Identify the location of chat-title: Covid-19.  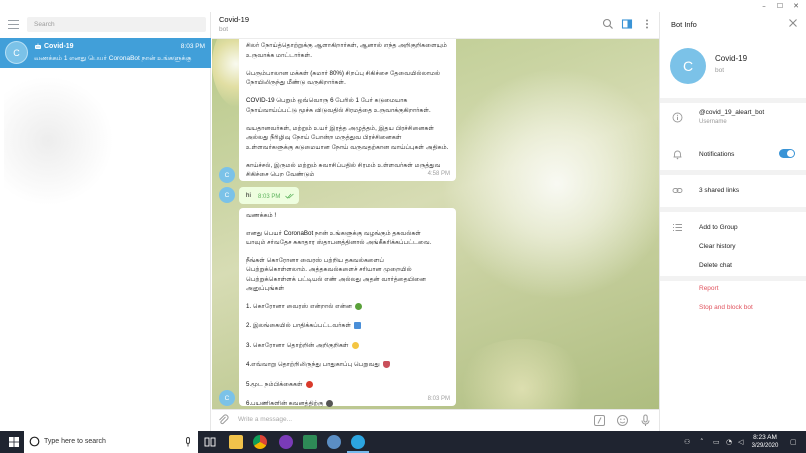
(234, 19).